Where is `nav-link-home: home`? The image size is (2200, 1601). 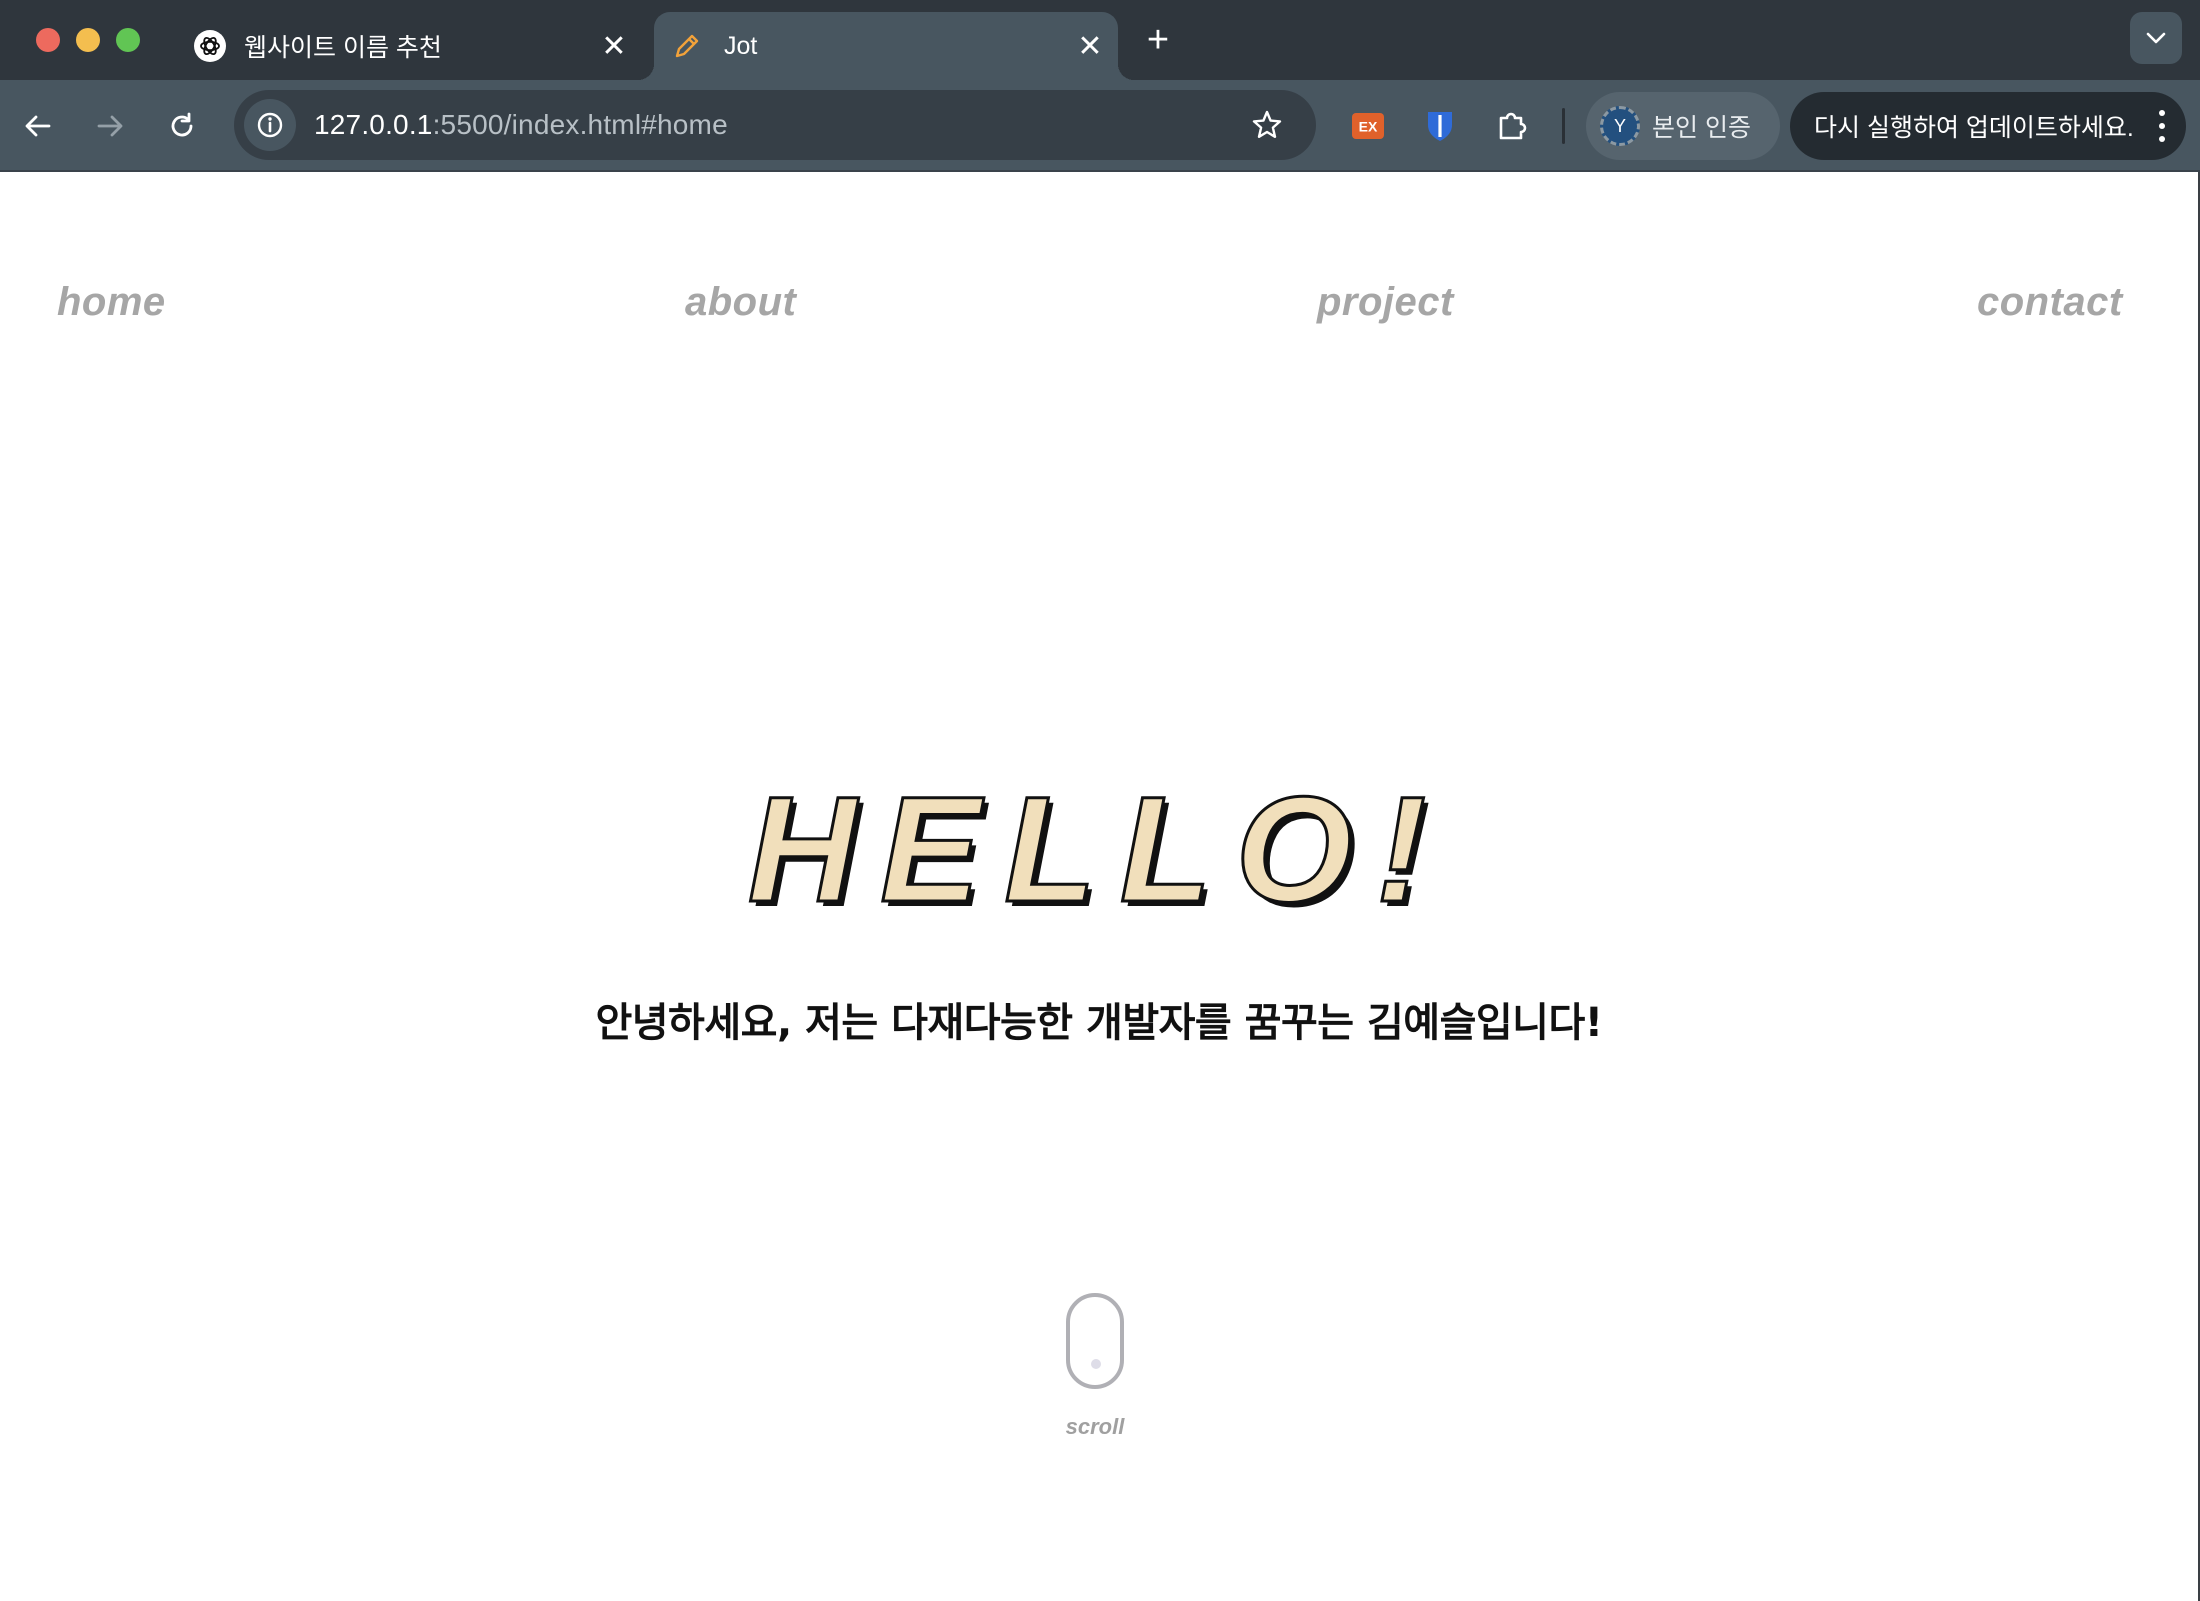
nav-link-home: home is located at coordinates (111, 302).